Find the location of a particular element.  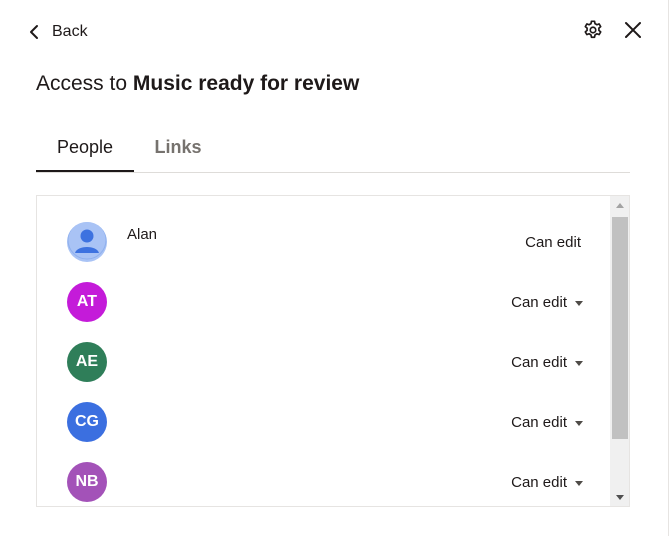

triangle-up-icon is located at coordinates (619, 205).